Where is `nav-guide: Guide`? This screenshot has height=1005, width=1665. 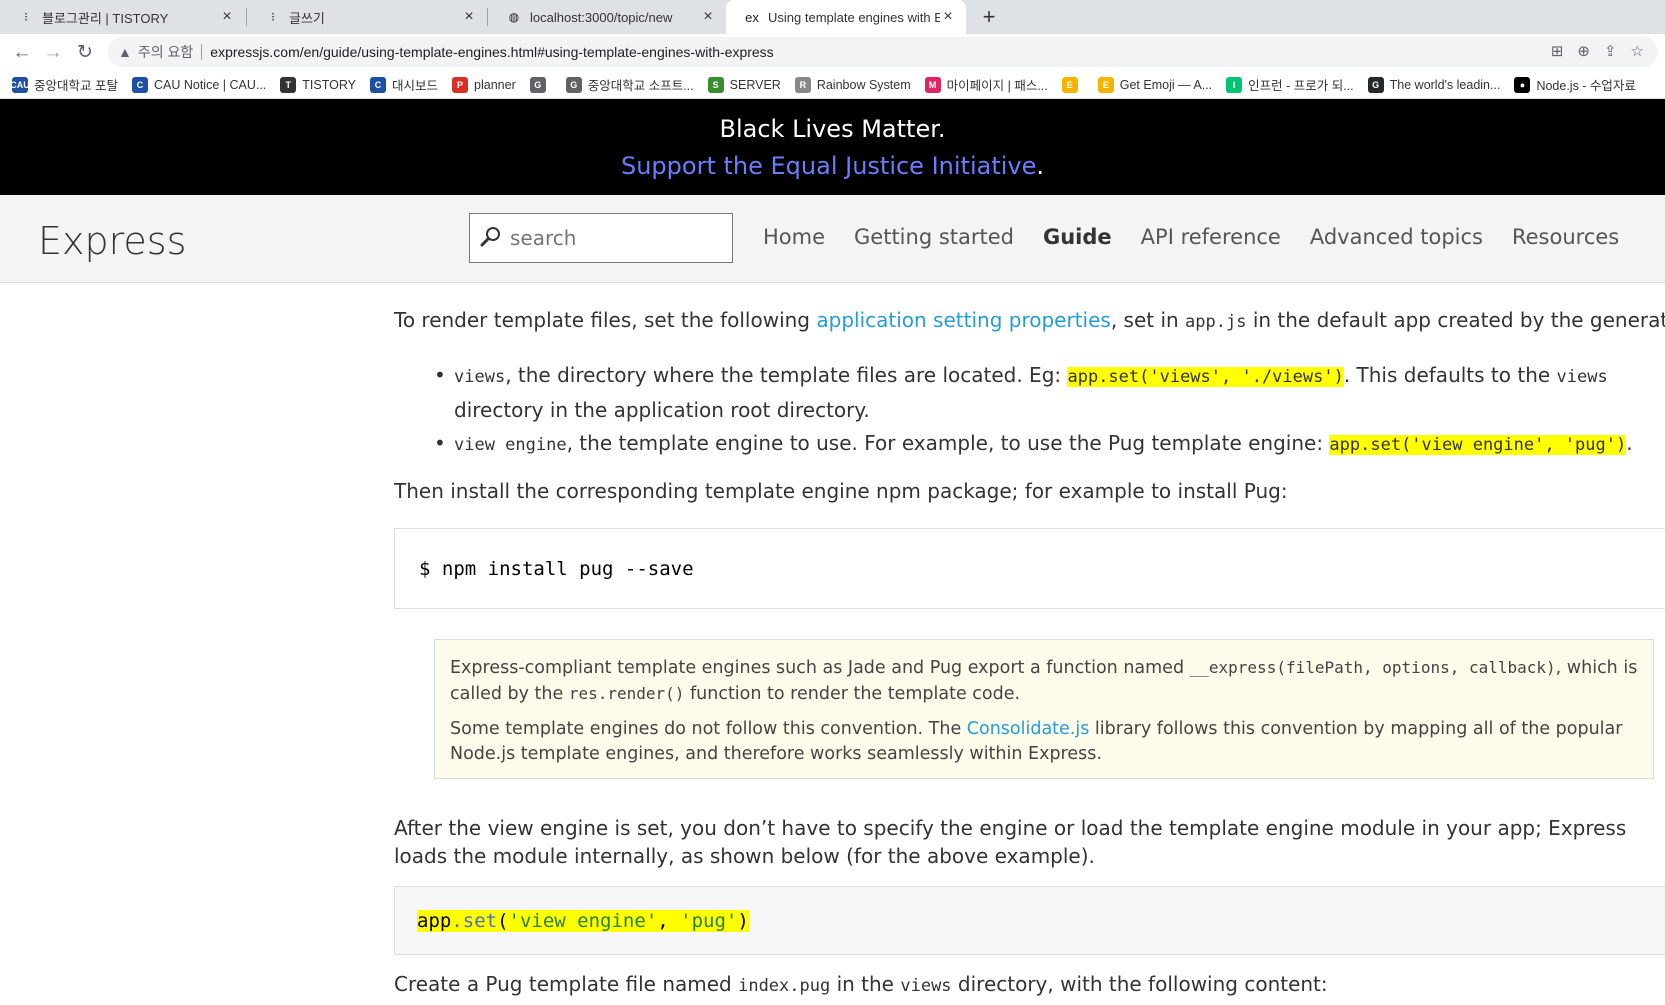
nav-guide: Guide is located at coordinates (1077, 237).